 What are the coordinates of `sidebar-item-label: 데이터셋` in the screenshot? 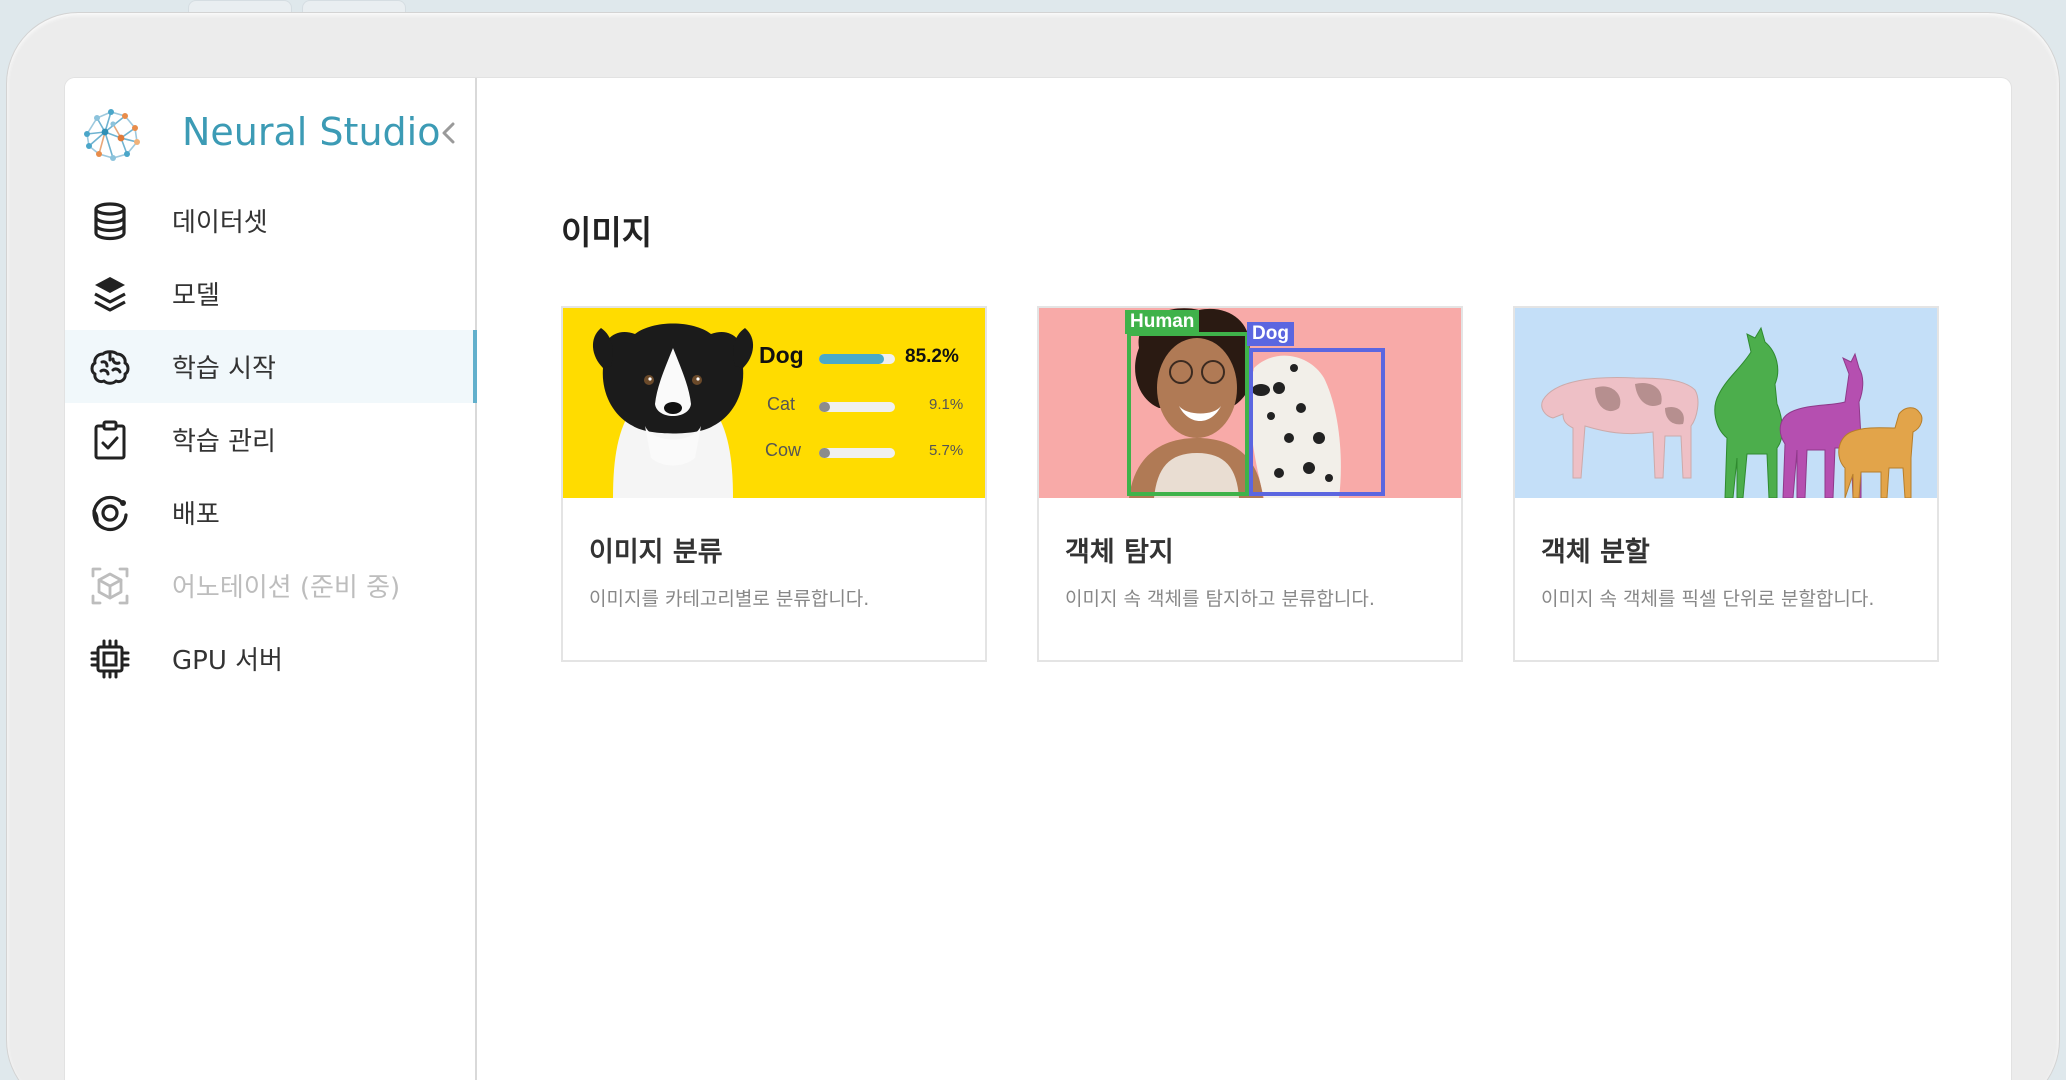 It's located at (220, 223).